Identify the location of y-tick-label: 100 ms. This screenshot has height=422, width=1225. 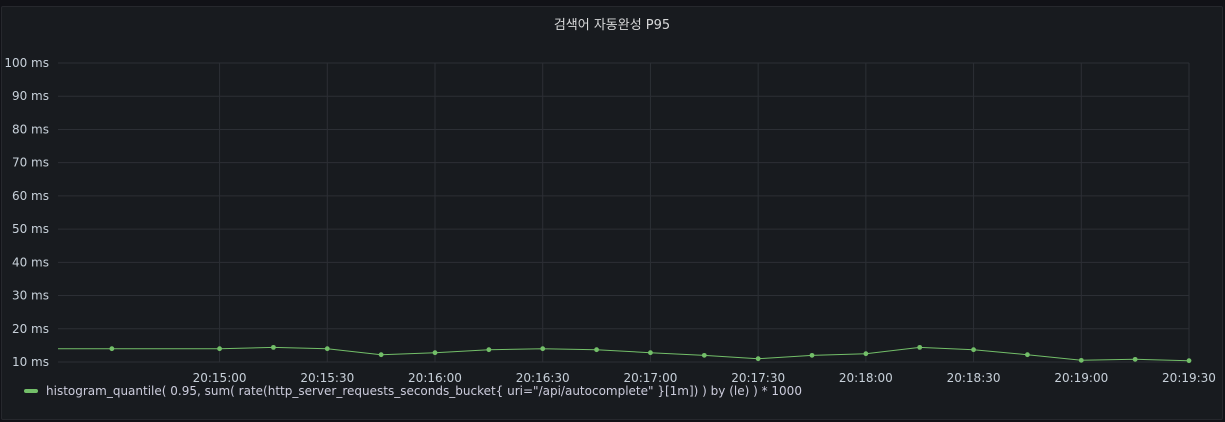
(26, 63).